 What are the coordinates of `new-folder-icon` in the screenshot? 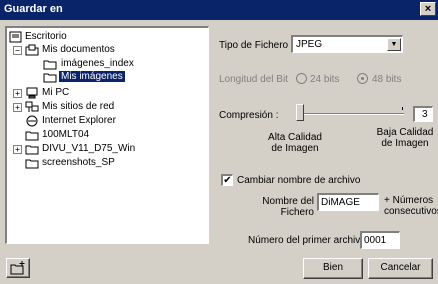 It's located at (17, 268).